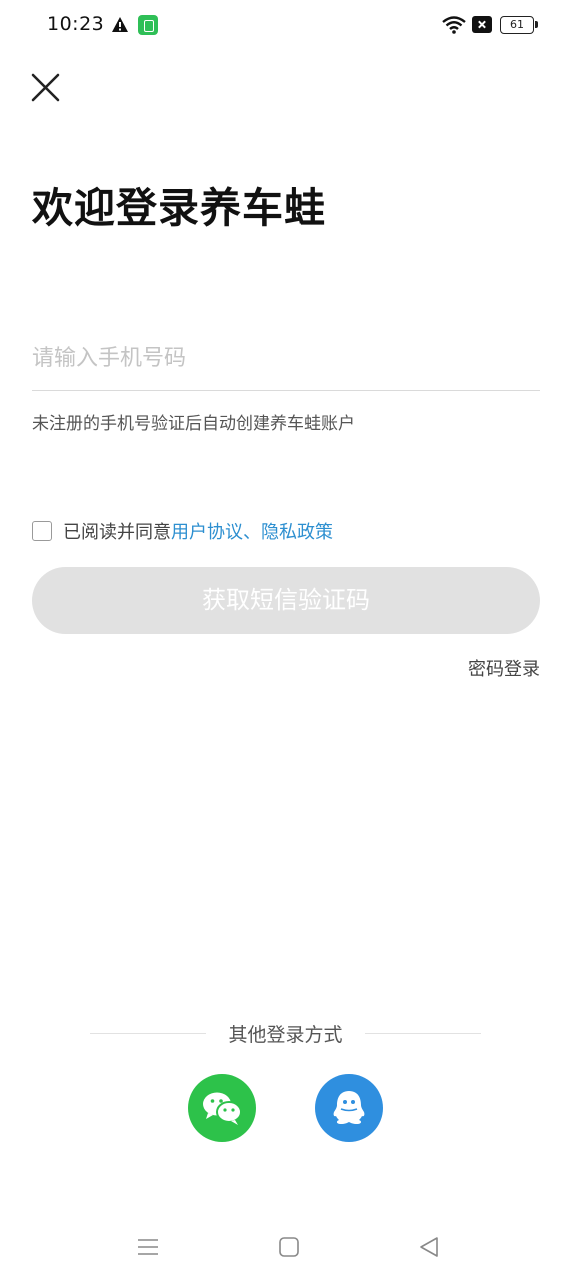 The width and height of the screenshot is (572, 1280). Describe the element at coordinates (286, 600) in the screenshot. I see `get-sms-code-button: 获取短信验证码` at that location.